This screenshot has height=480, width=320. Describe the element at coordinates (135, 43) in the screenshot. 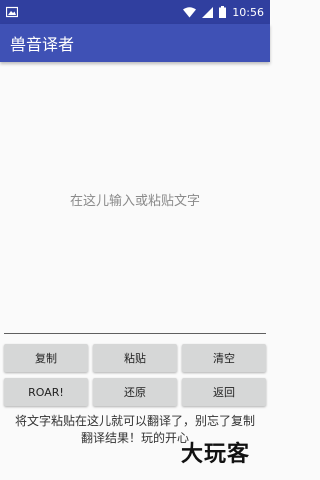

I see `app-bar: 兽音译者` at that location.